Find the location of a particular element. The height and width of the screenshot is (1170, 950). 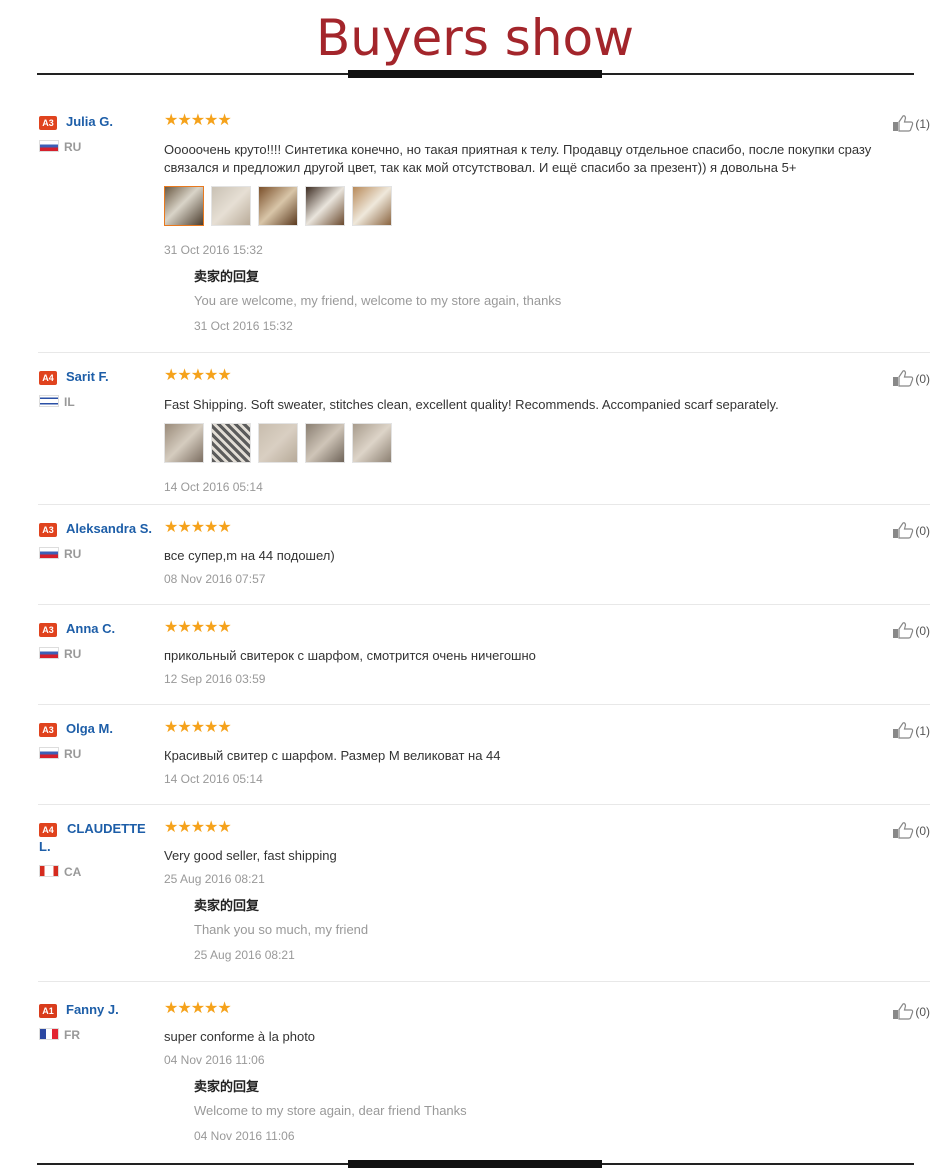

buyer-name: Olga M. is located at coordinates (116, 729).